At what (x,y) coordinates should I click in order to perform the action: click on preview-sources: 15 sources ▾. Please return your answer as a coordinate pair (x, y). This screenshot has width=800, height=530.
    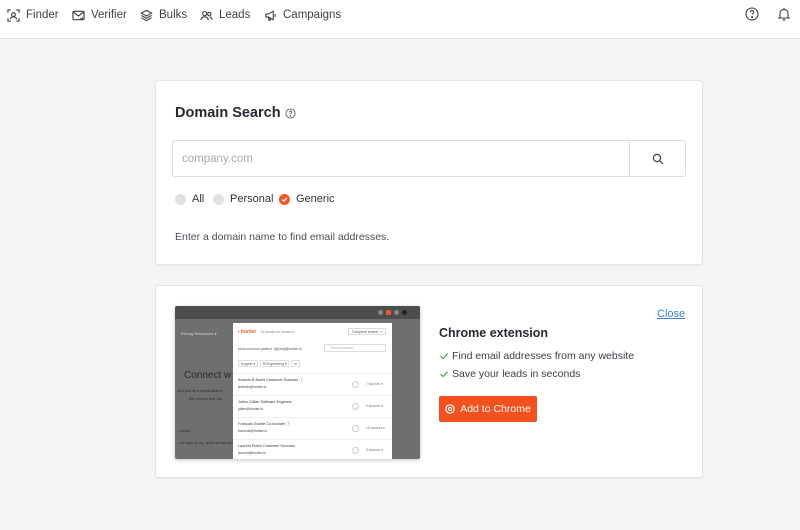
    Looking at the image, I should click on (375, 428).